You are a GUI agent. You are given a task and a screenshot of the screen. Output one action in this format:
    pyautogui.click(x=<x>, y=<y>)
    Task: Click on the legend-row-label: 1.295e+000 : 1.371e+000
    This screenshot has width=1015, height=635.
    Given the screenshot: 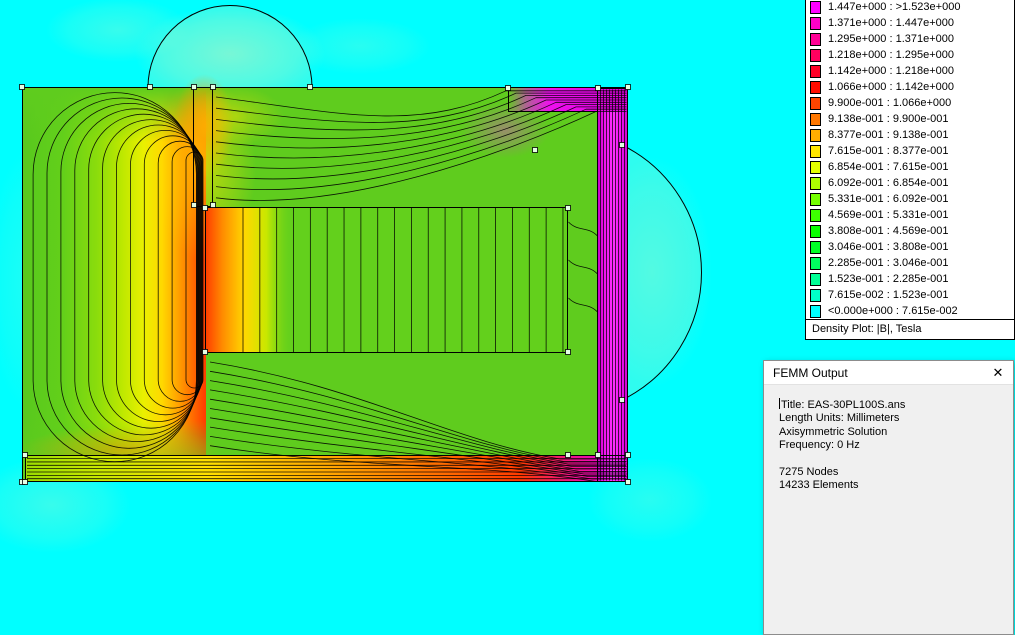 What is the action you would take?
    pyautogui.click(x=891, y=39)
    